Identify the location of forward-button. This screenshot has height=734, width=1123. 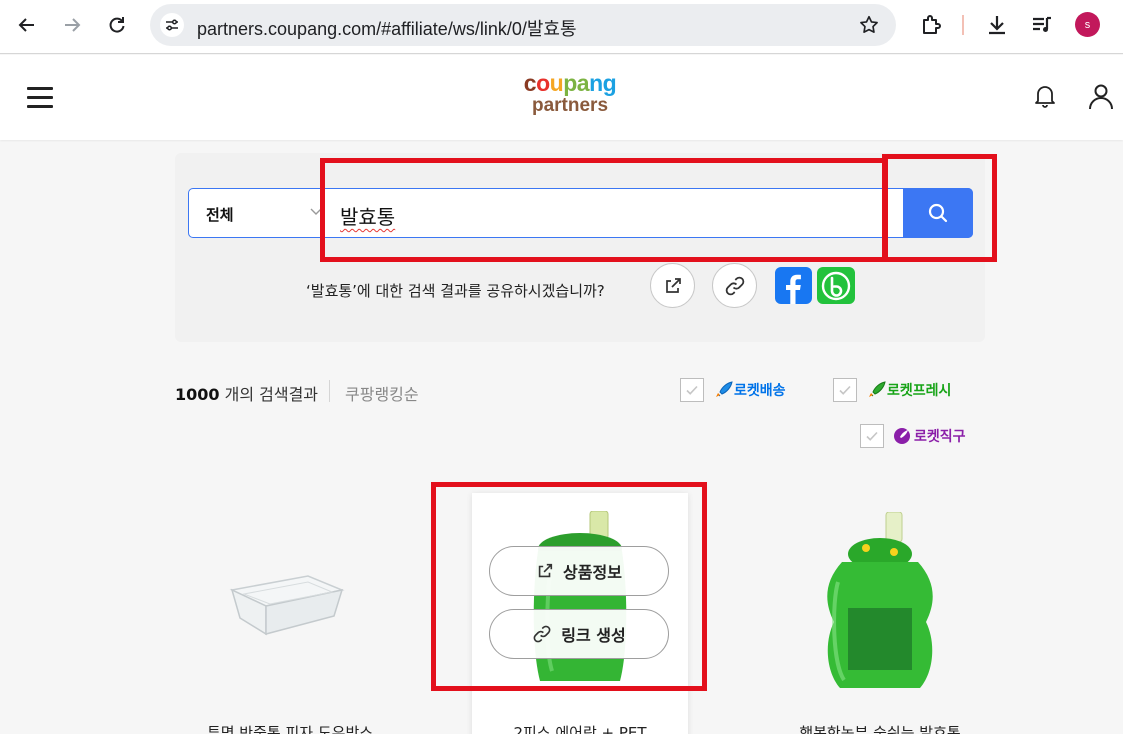
(72, 25).